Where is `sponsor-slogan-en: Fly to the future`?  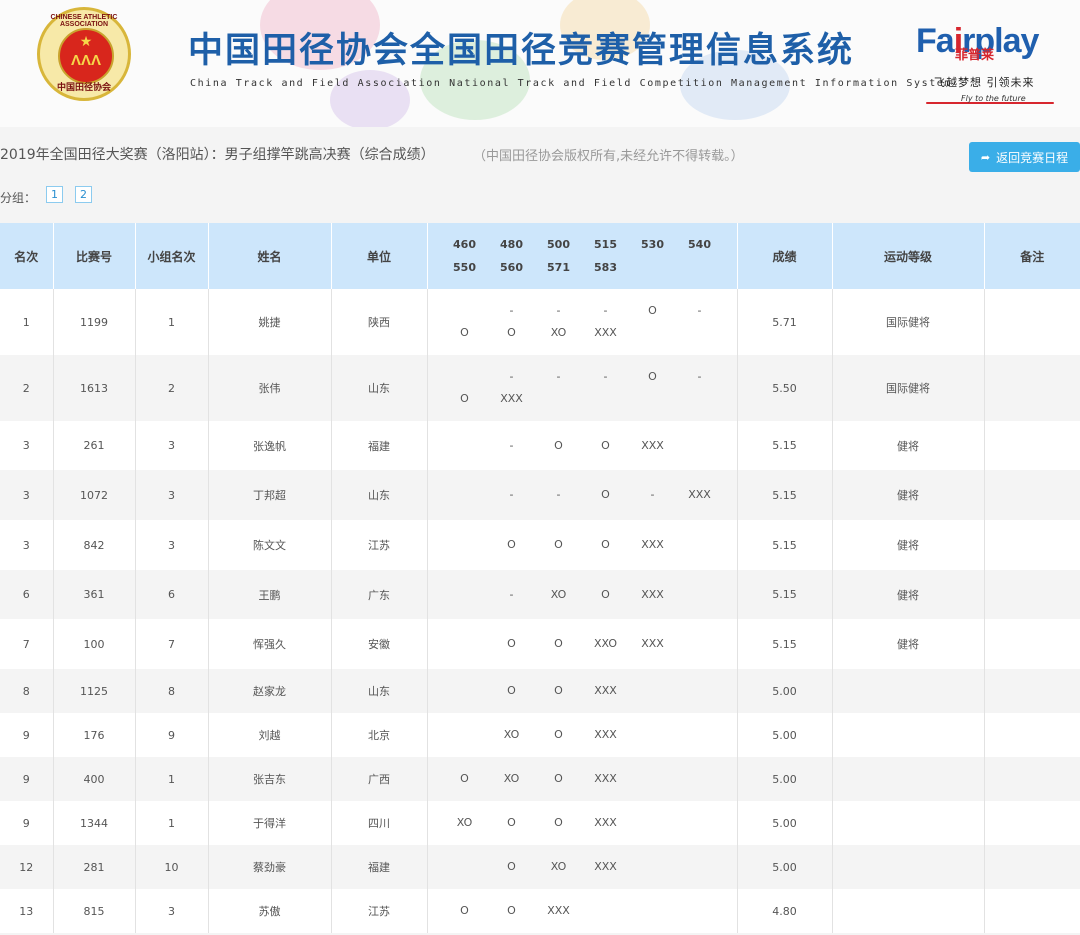 sponsor-slogan-en: Fly to the future is located at coordinates (993, 98).